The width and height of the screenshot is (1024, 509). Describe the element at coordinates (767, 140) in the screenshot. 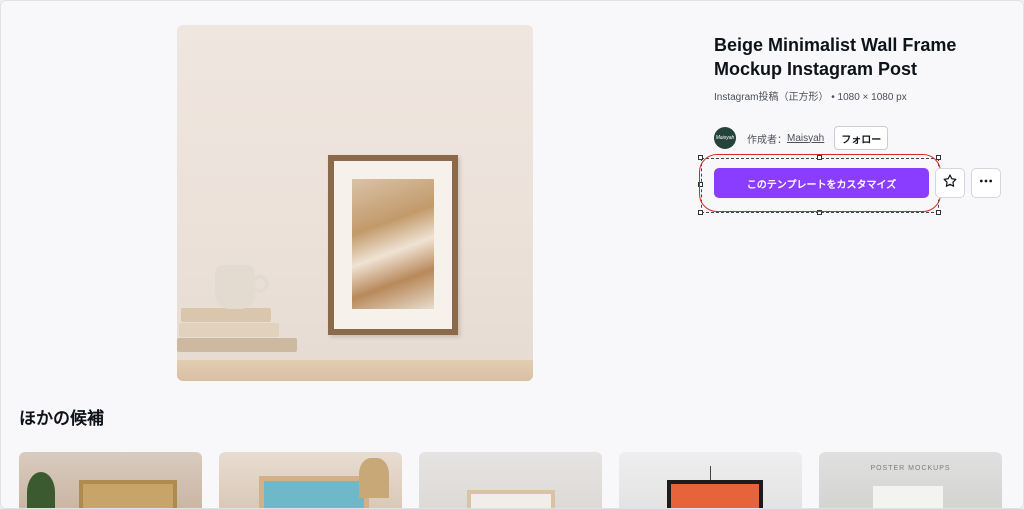

I see `creator-label: 作成者：` at that location.